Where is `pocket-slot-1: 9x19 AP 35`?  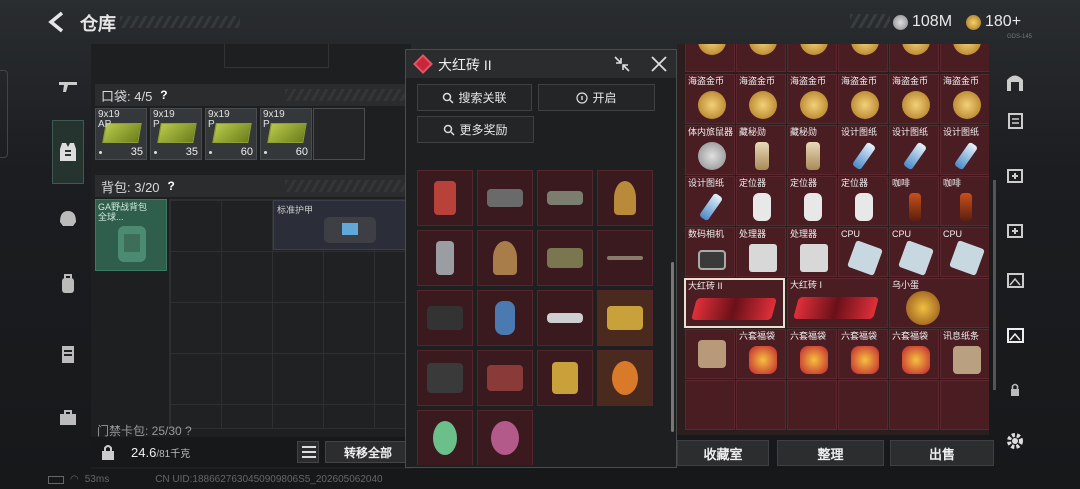 pocket-slot-1: 9x19 AP 35 is located at coordinates (121, 134).